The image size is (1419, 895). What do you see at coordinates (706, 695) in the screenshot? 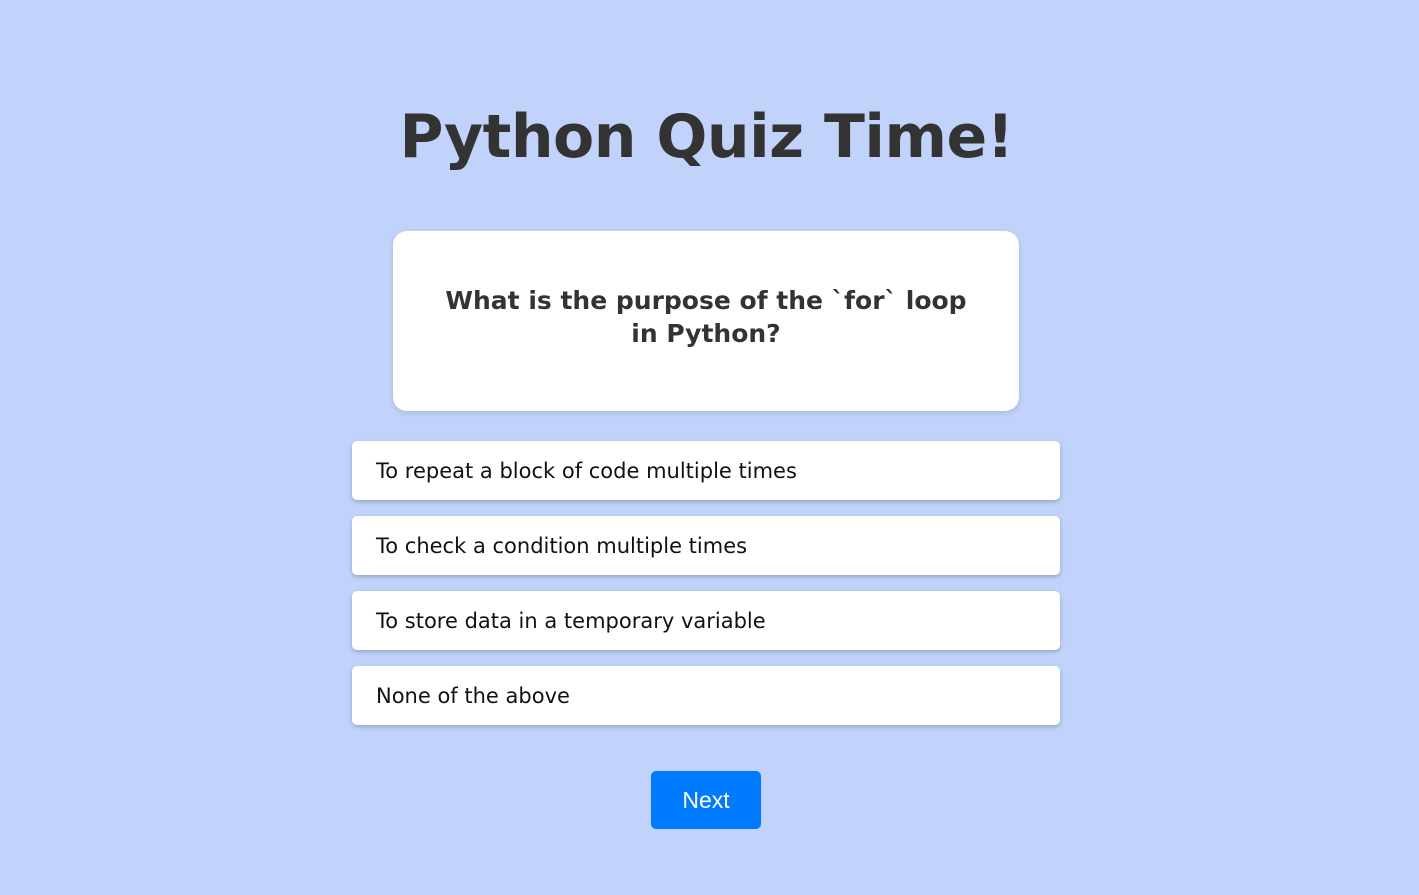
I see `answer-option-4: None of the above` at bounding box center [706, 695].